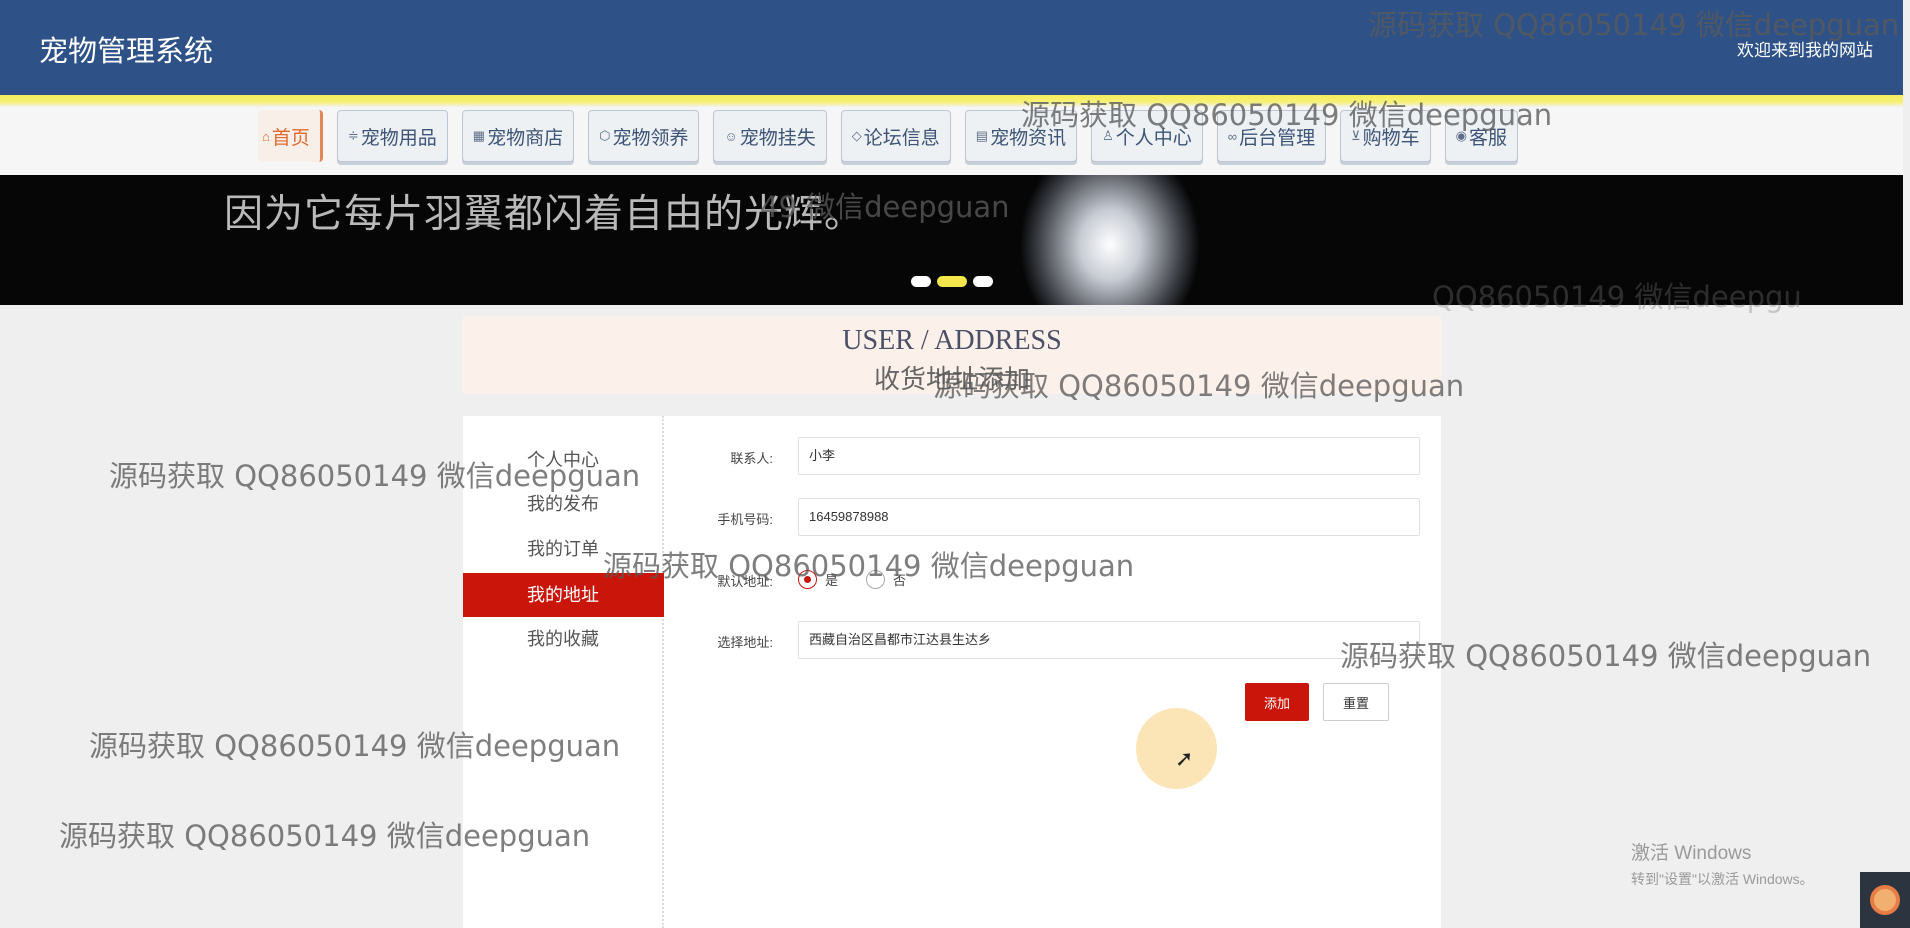  Describe the element at coordinates (563, 639) in the screenshot. I see `sidebar-item-my-favorites: 我的收藏` at that location.